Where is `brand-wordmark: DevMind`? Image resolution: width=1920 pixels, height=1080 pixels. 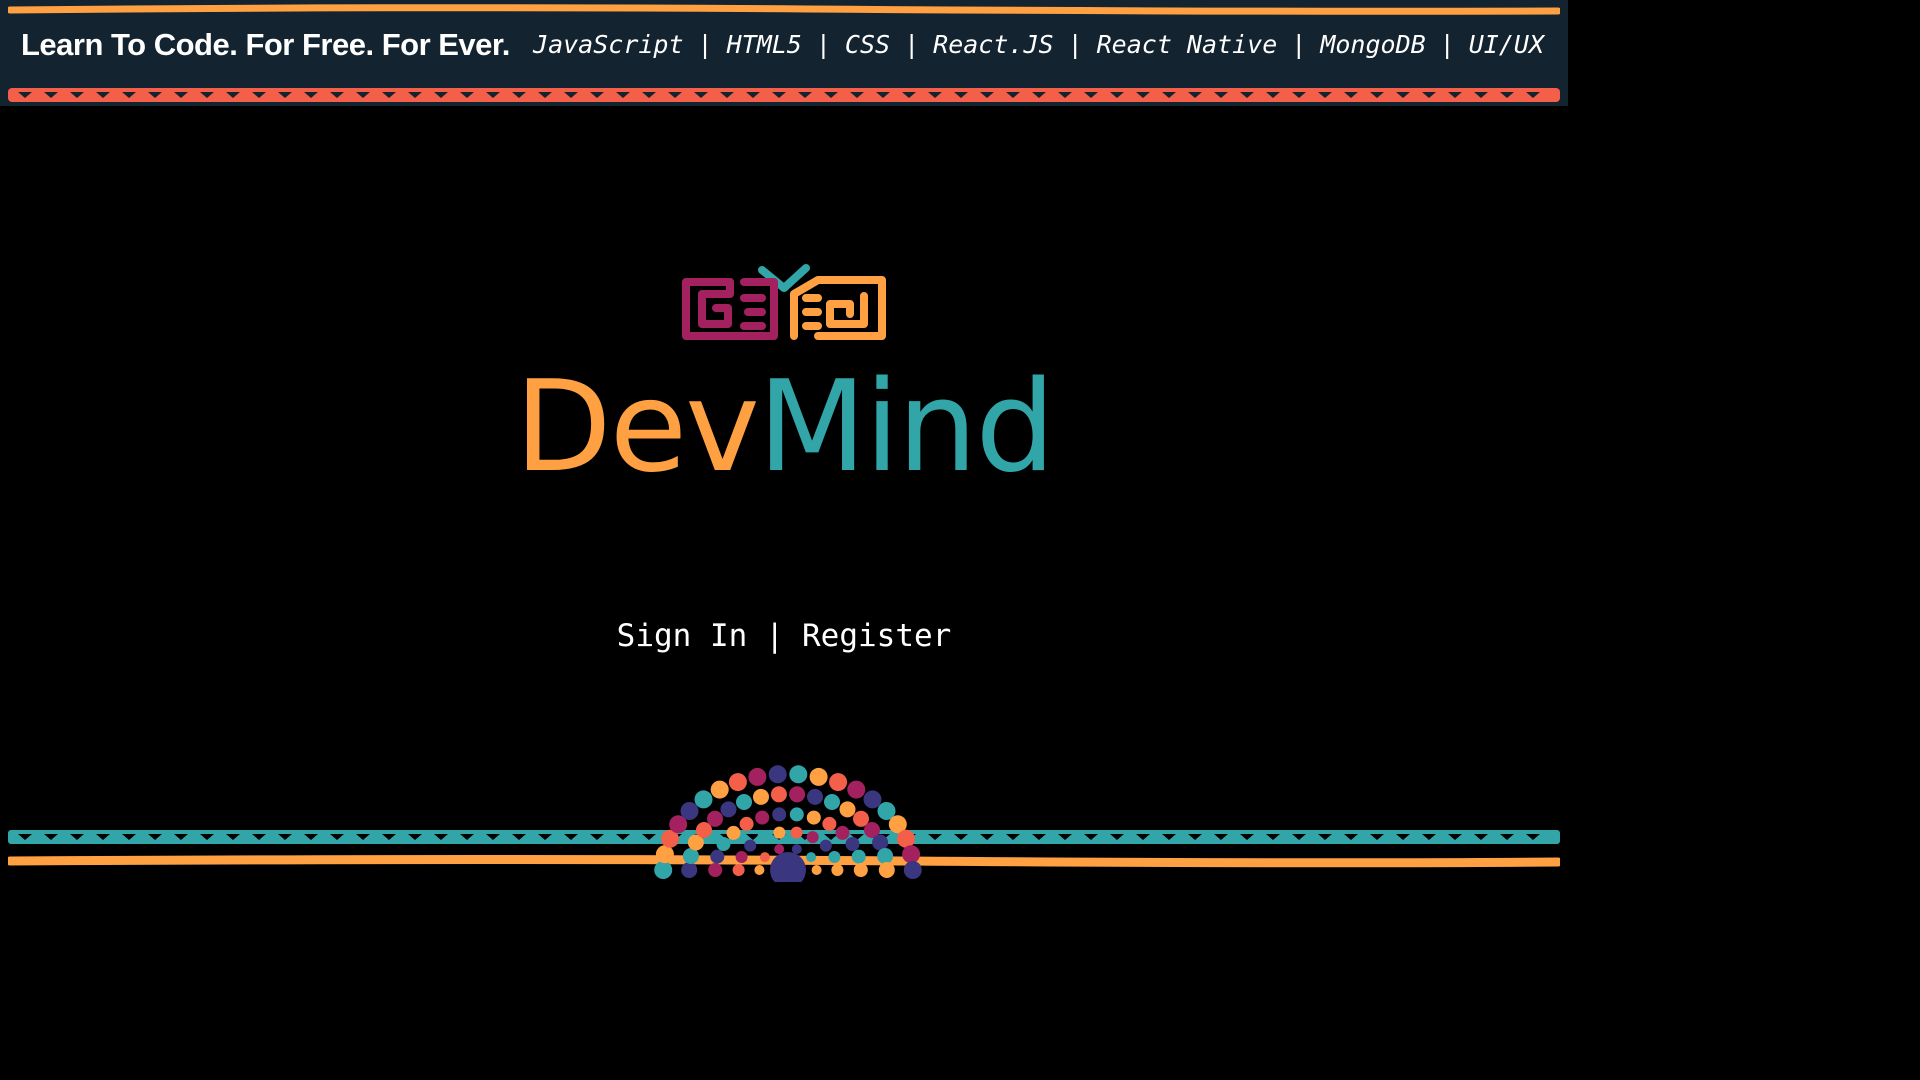 brand-wordmark: DevMind is located at coordinates (784, 427).